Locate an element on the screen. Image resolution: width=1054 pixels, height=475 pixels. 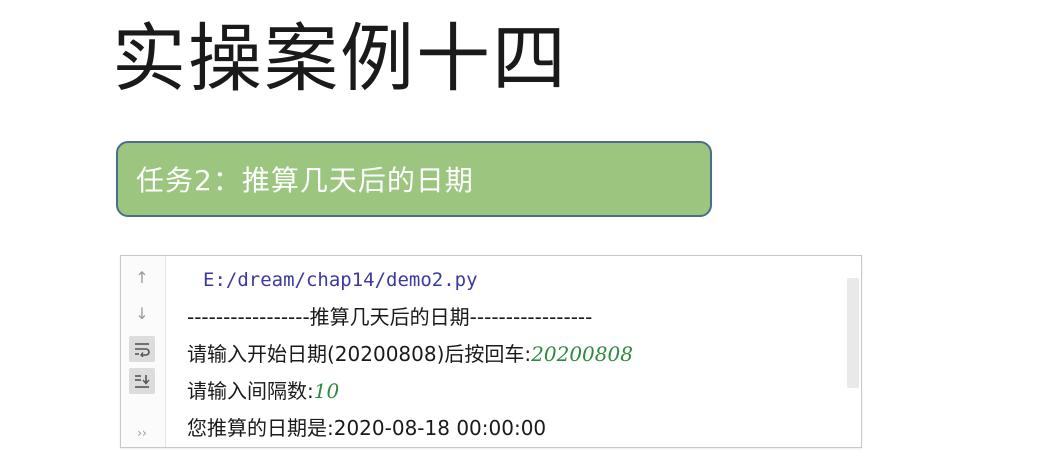
task-banner: 任务2：推算几天后的日期 is located at coordinates (414, 179).